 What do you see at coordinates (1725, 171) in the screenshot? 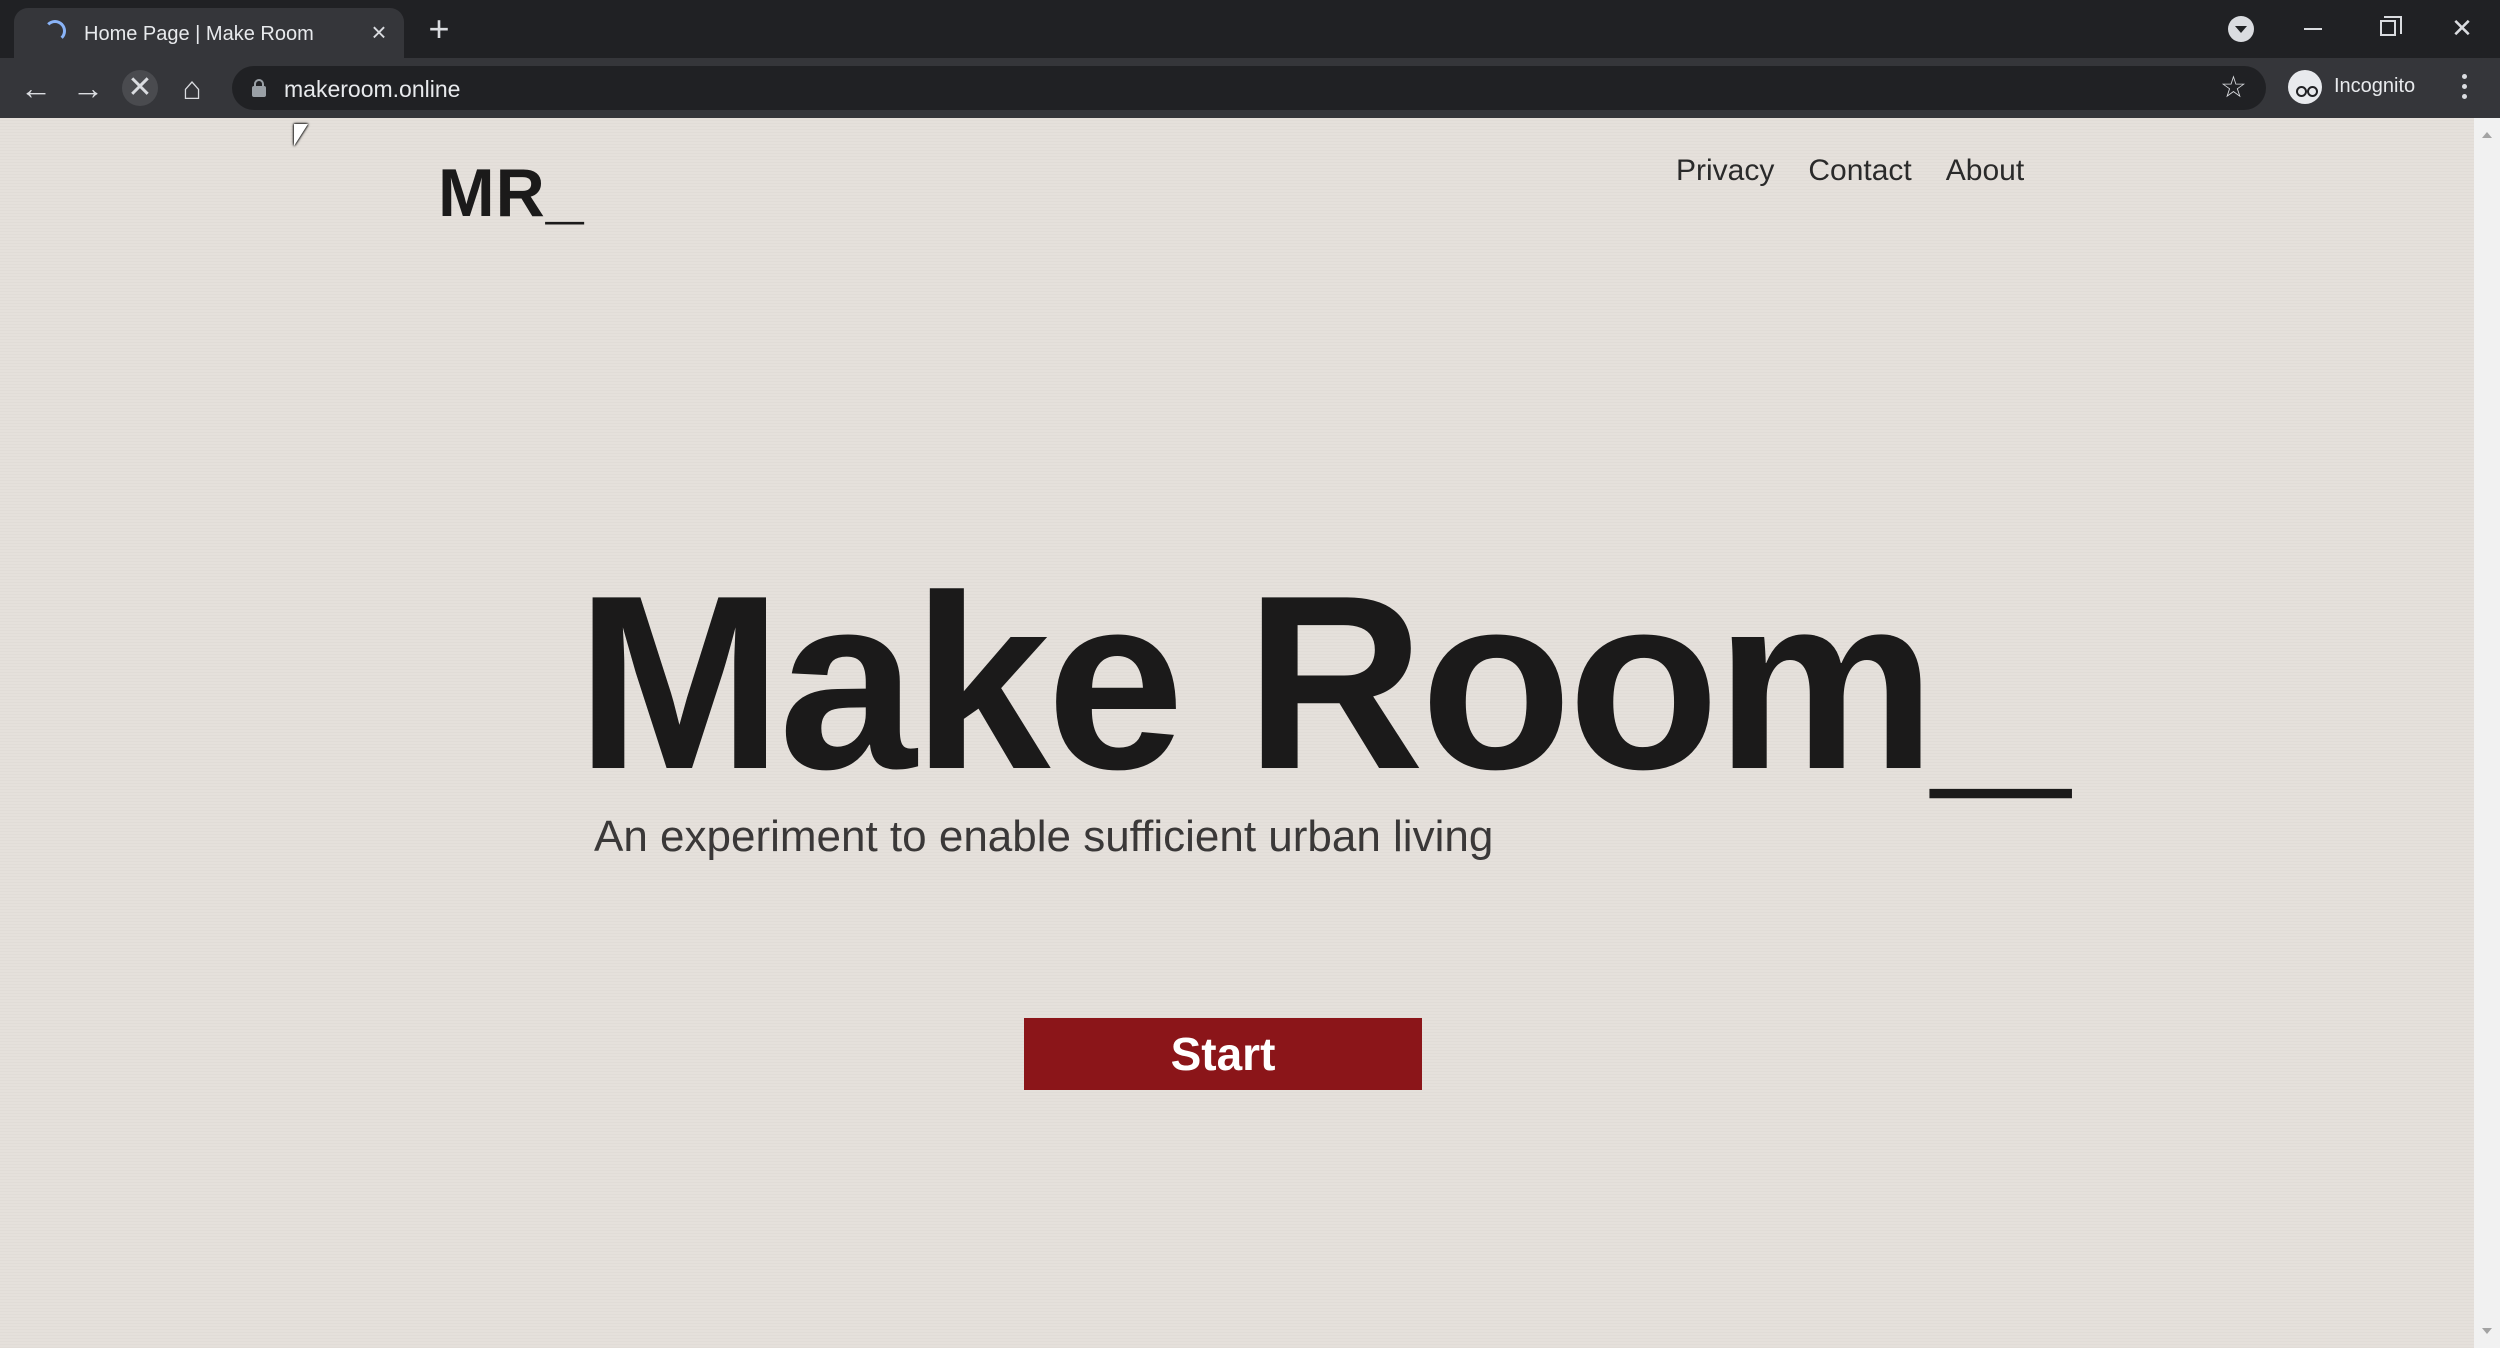
I see `nav-privacy: Privacy` at bounding box center [1725, 171].